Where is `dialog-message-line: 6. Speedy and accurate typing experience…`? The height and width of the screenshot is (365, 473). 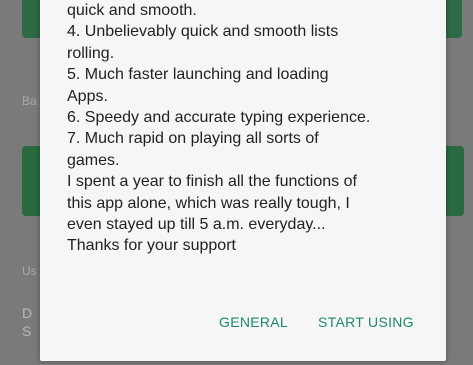 dialog-message-line: 6. Speedy and accurate typing experience… is located at coordinates (219, 118).